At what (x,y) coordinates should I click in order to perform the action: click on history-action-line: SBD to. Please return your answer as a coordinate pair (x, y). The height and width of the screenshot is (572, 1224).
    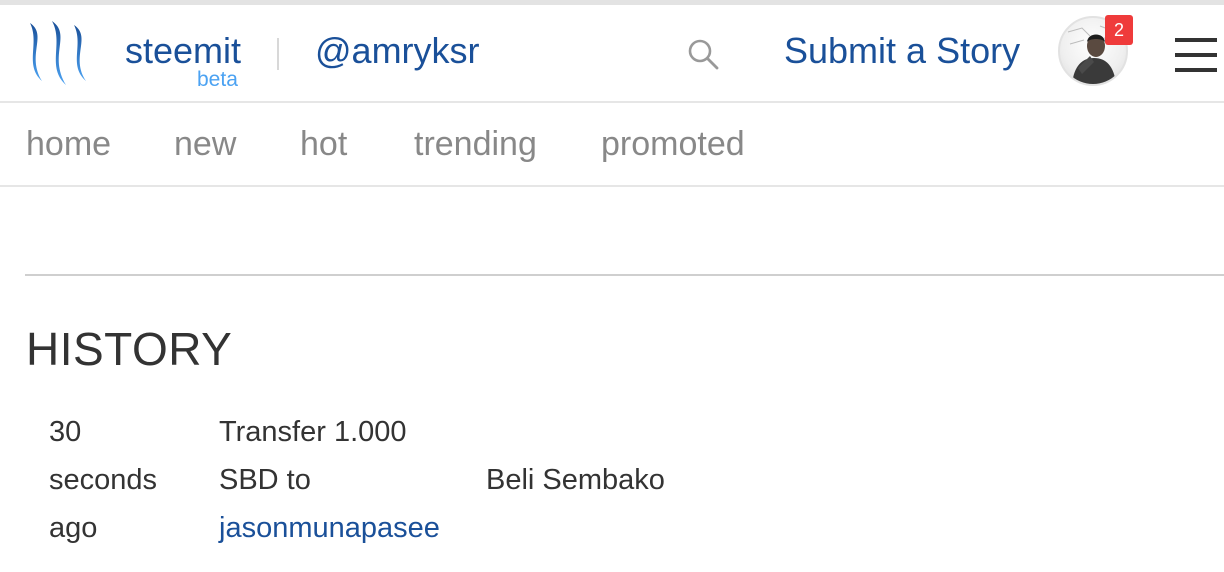
    Looking at the image, I should click on (265, 480).